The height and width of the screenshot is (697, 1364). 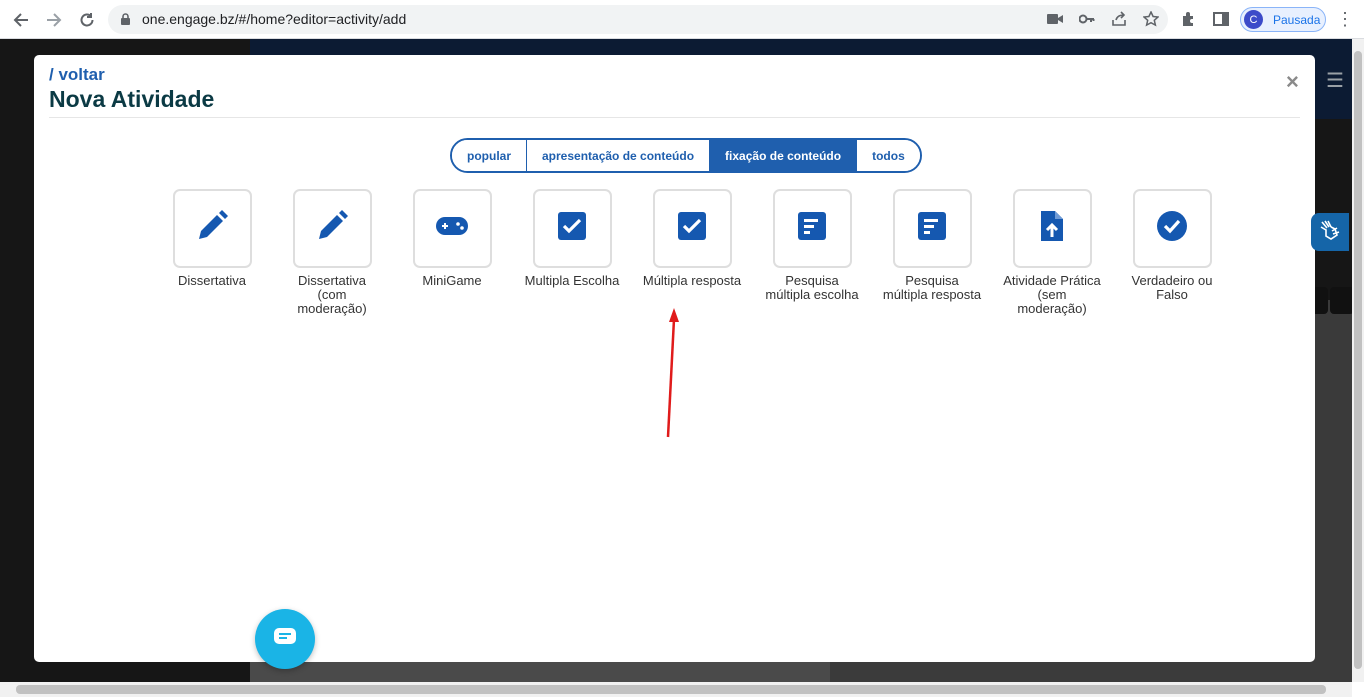 I want to click on activity-card-multipla-escolha: Multipla Escolha, so click(x=572, y=252).